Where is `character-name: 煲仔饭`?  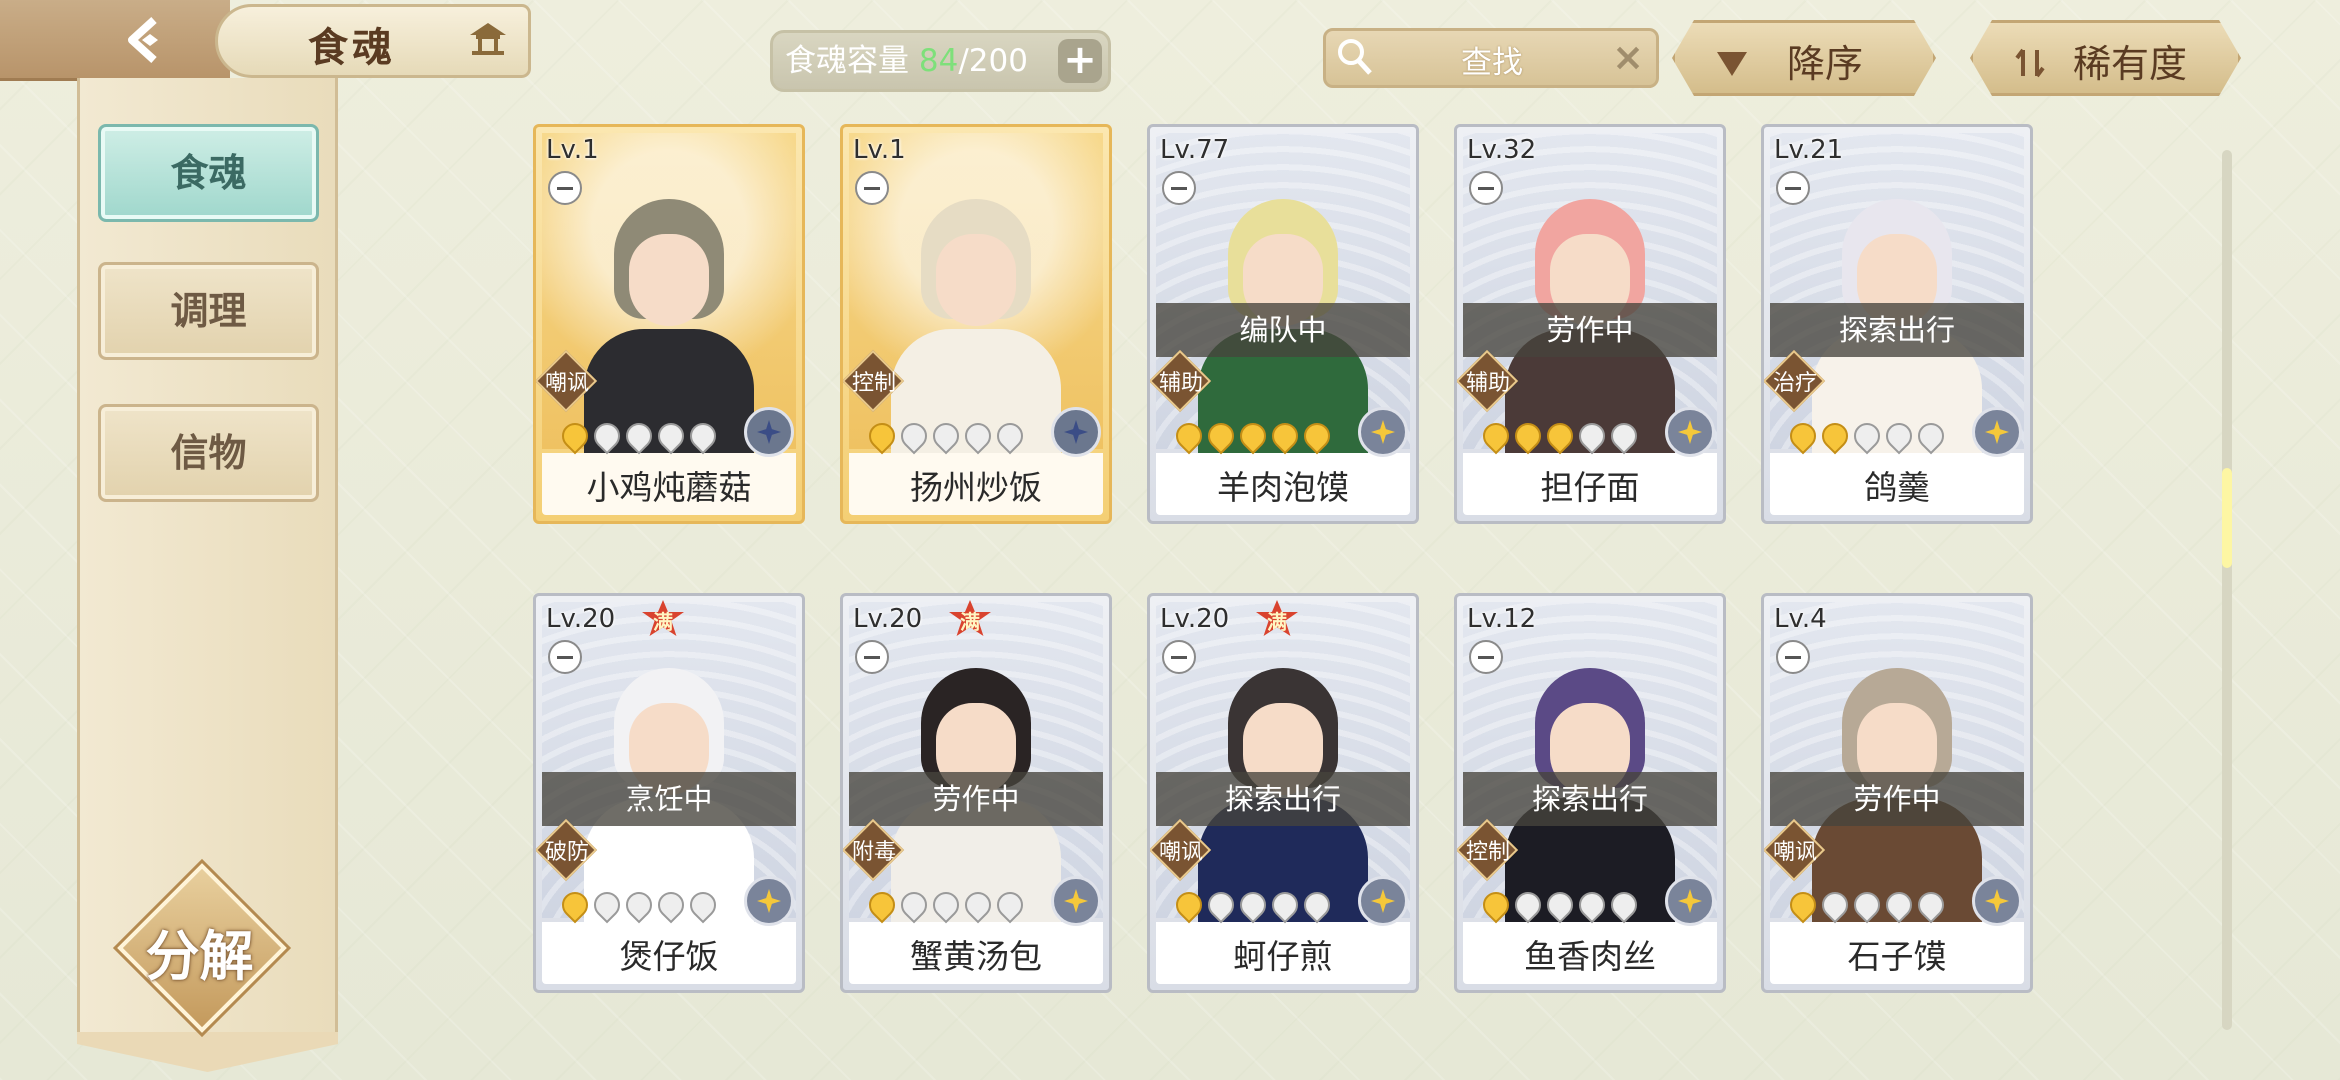 character-name: 煲仔饭 is located at coordinates (669, 956).